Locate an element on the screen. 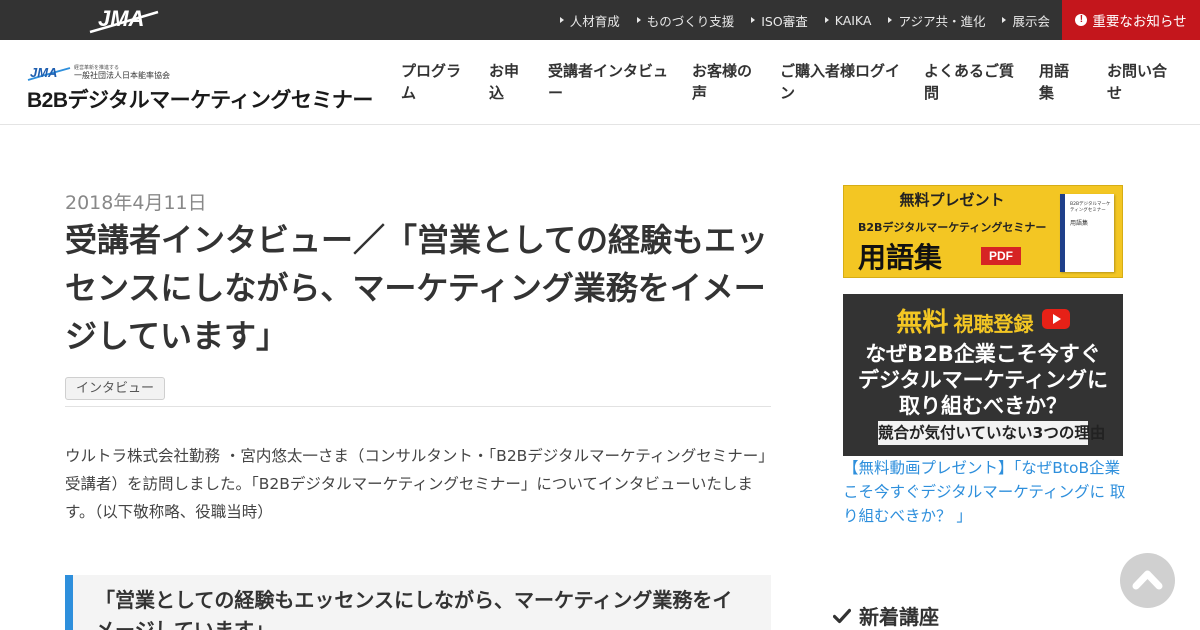 The width and height of the screenshot is (1200, 630). exclamation-circle-icon: ! is located at coordinates (1081, 20).